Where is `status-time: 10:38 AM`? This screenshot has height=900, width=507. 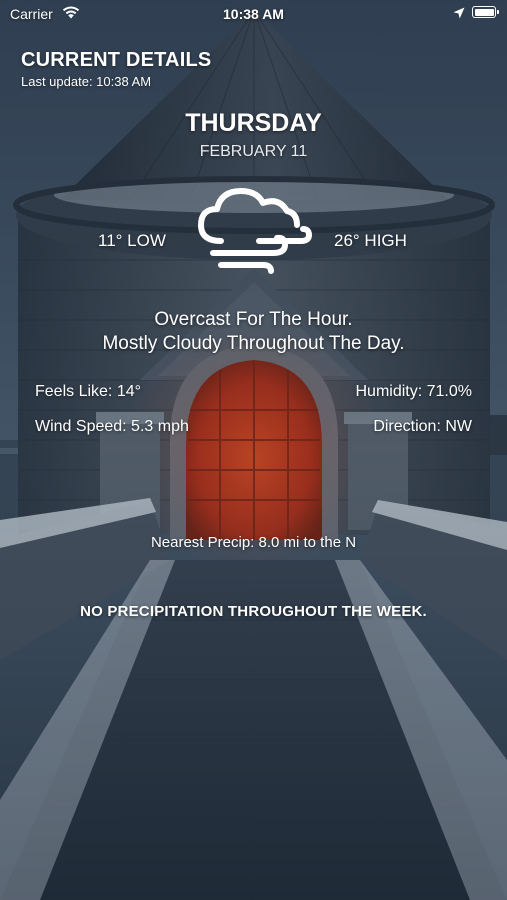 status-time: 10:38 AM is located at coordinates (253, 14).